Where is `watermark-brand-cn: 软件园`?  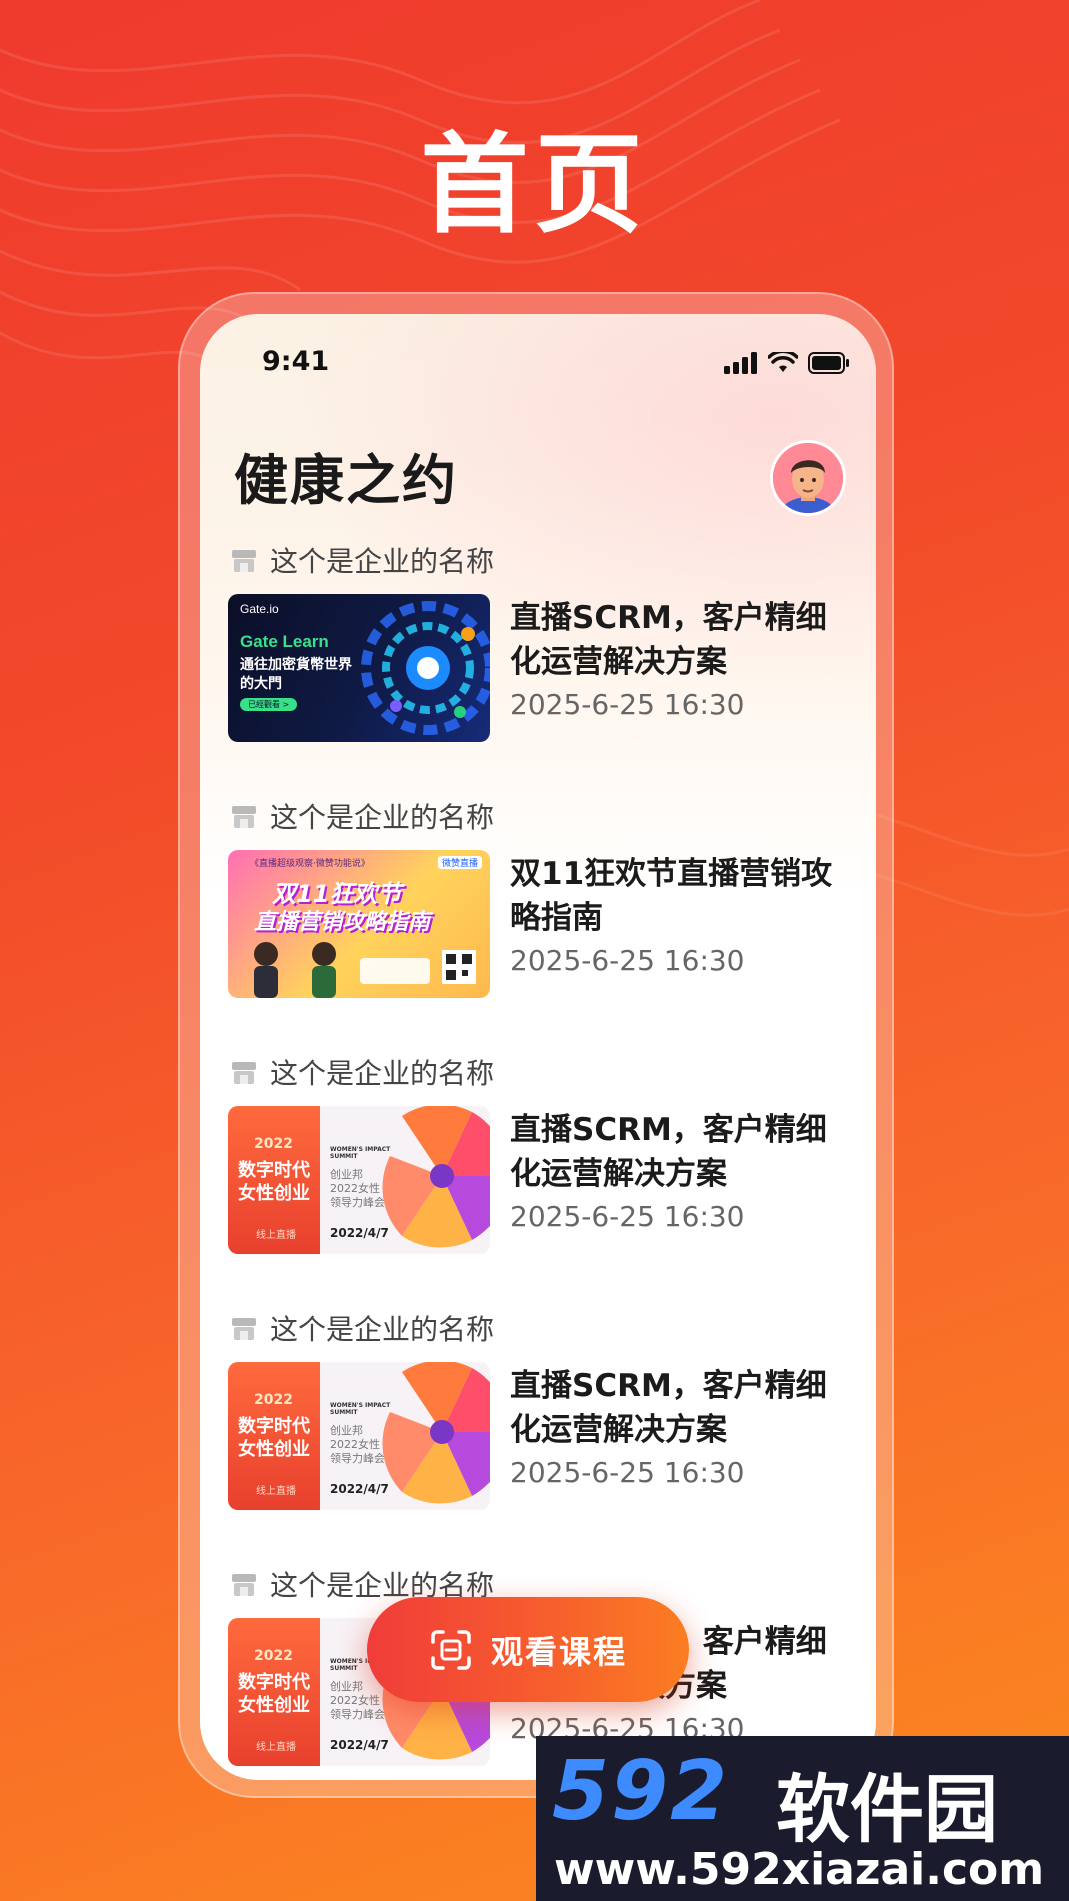
watermark-brand-cn: 软件园 is located at coordinates (887, 1810).